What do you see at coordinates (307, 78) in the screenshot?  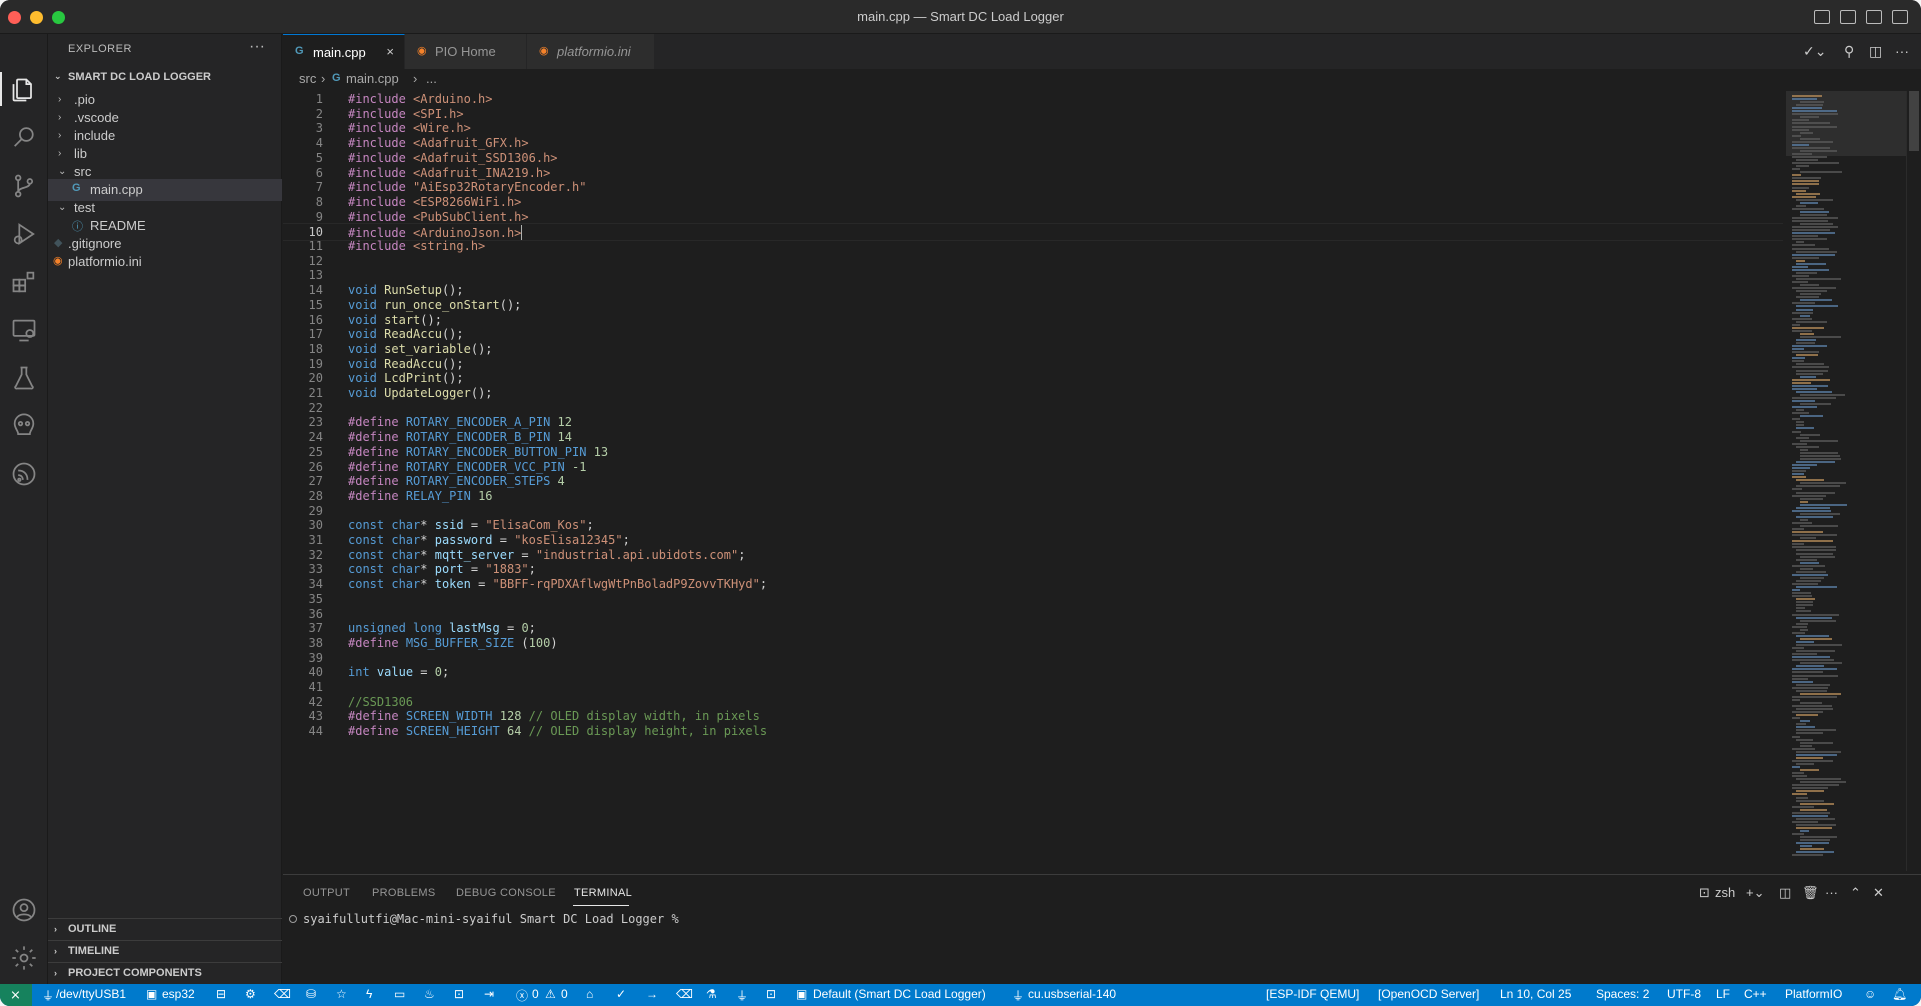 I see `breadcrumb-folder: src` at bounding box center [307, 78].